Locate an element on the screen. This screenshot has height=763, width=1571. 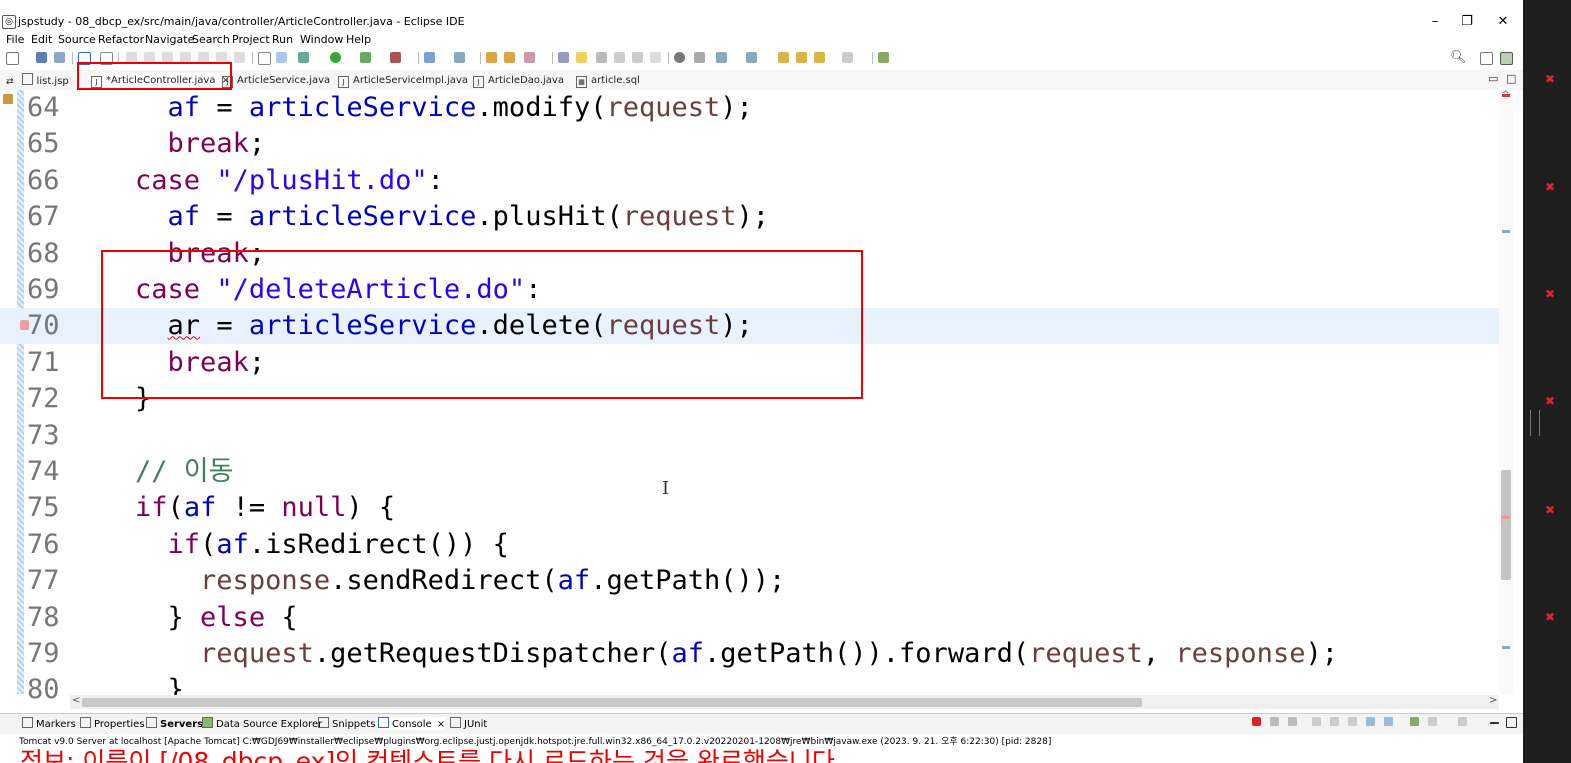
maximize-panel-icon is located at coordinates (1511, 722).